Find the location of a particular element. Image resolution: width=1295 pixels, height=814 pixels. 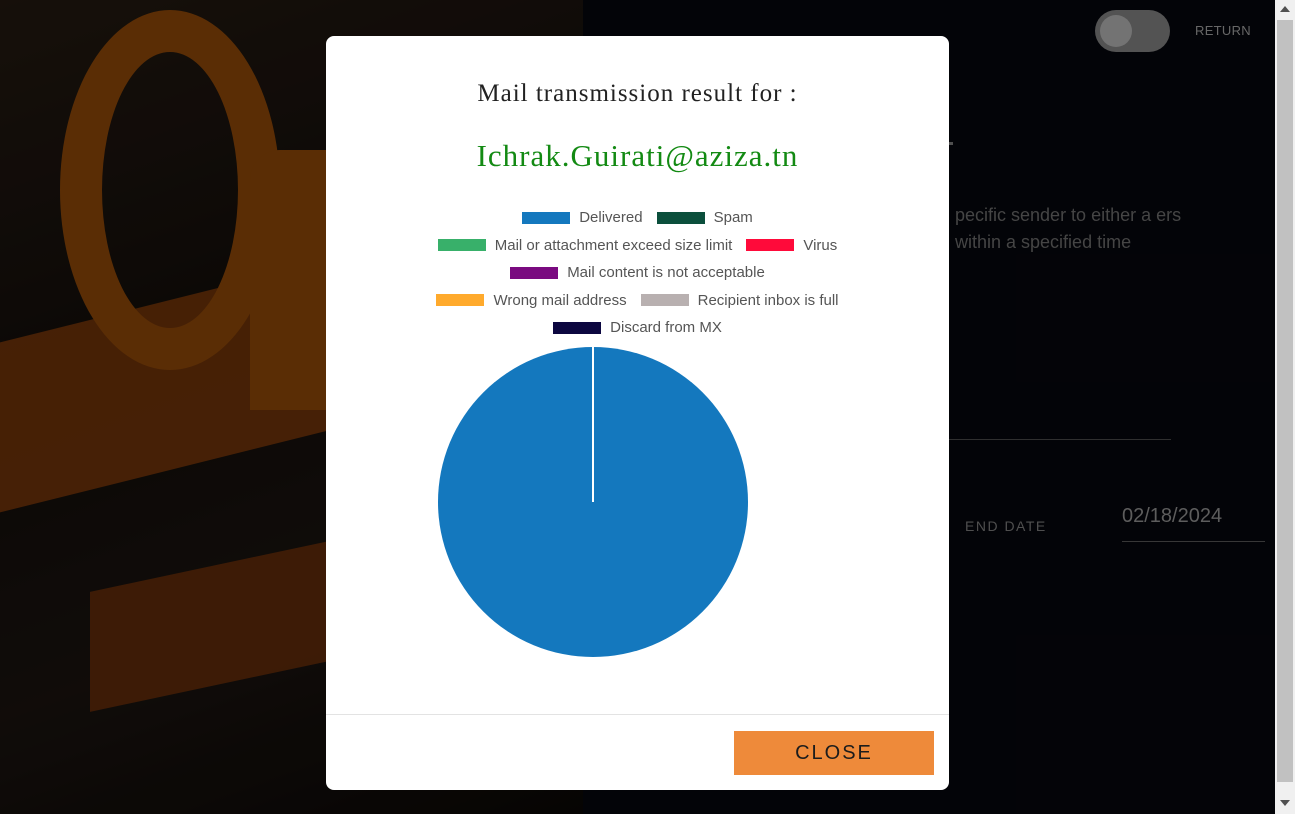

legend-item-content-not-acceptable: Mail content is not acceptable is located at coordinates (637, 272).